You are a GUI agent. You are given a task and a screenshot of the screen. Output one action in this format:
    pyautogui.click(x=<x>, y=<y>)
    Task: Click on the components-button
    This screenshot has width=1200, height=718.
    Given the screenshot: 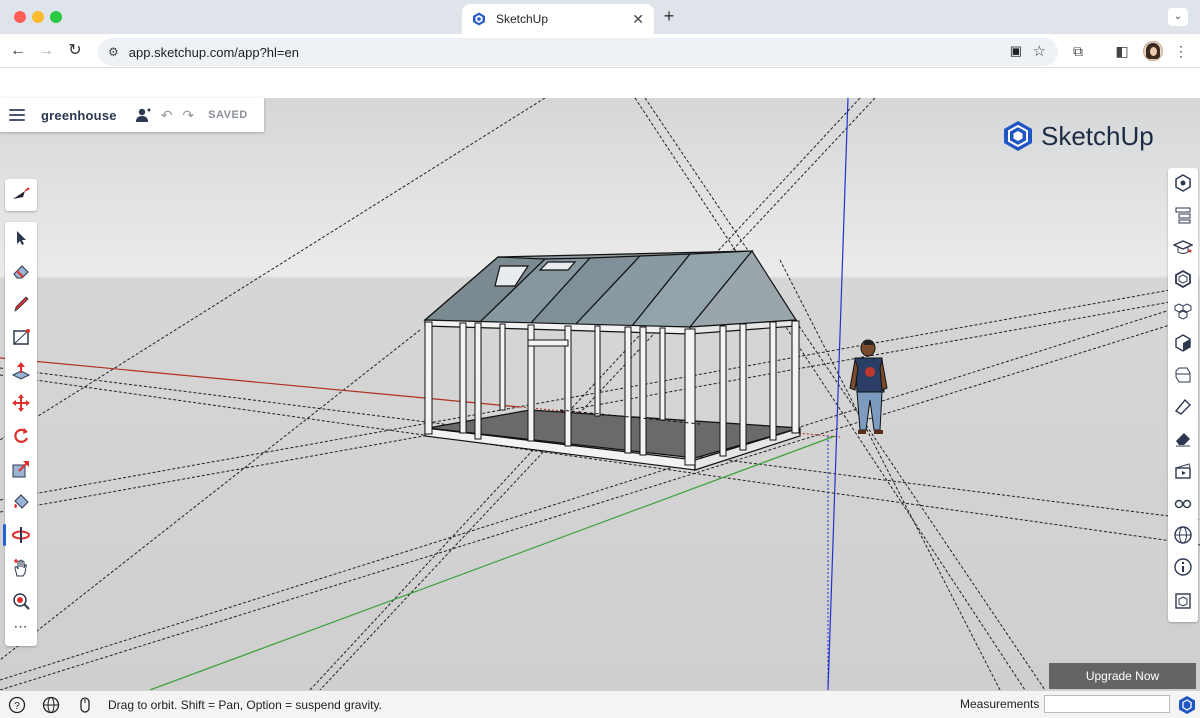 What is the action you would take?
    pyautogui.click(x=1183, y=279)
    